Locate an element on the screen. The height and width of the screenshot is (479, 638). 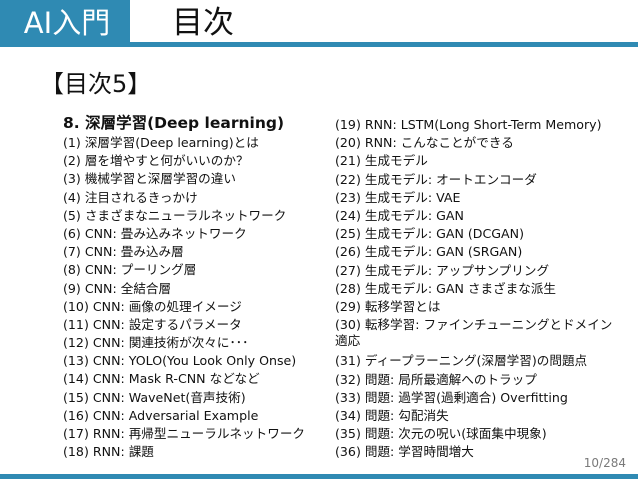
toc-item: (18) RNN: 課題 is located at coordinates (108, 452).